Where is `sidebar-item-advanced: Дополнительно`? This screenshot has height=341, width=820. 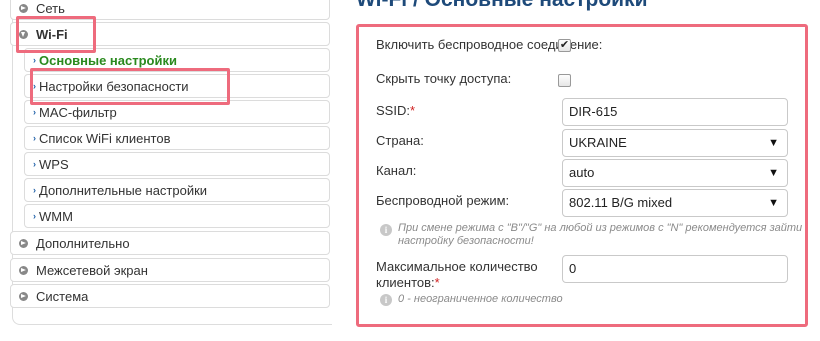
sidebar-item-advanced: Дополнительно is located at coordinates (170, 243).